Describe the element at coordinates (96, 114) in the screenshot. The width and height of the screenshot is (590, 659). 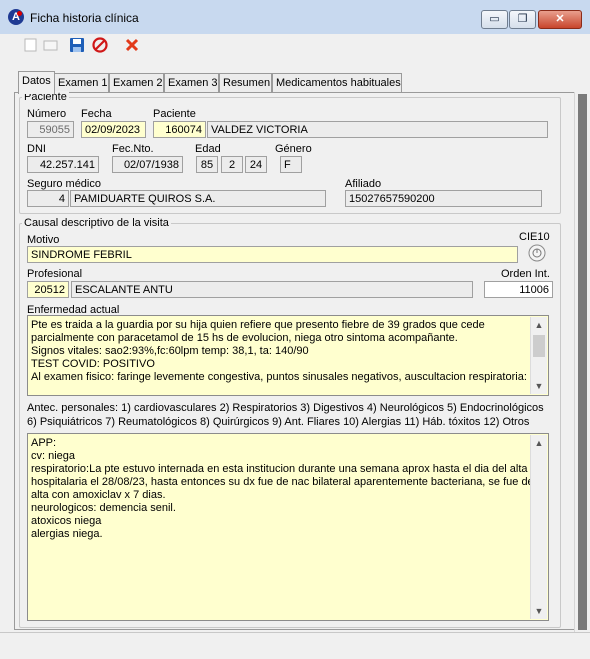
I see `fecha-label: Fecha` at that location.